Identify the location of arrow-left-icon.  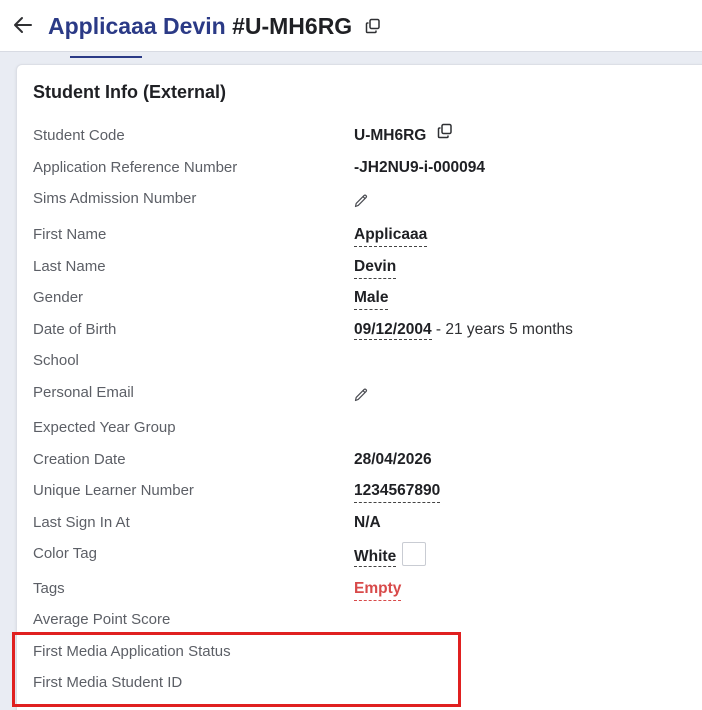
(23, 25).